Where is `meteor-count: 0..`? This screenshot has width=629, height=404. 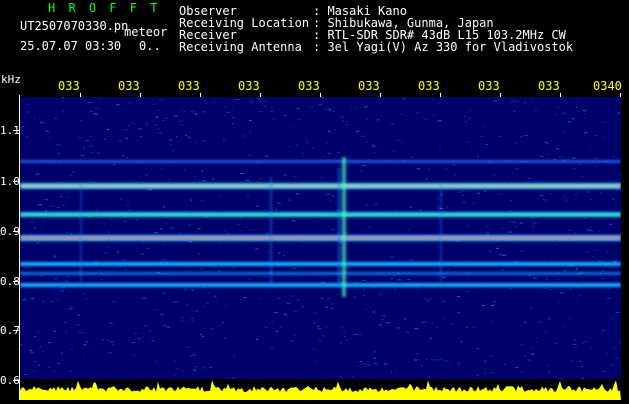
meteor-count: 0.. is located at coordinates (150, 46).